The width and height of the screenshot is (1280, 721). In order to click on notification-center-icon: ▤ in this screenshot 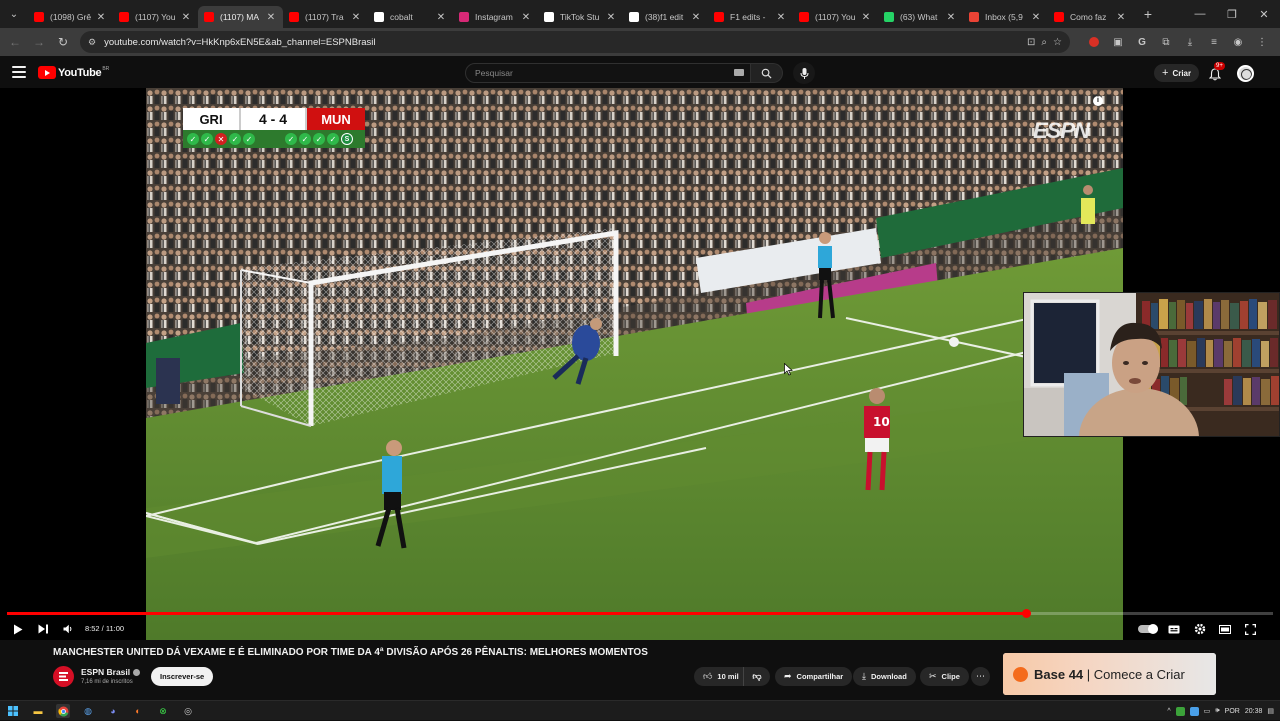, I will do `click(1270, 711)`.